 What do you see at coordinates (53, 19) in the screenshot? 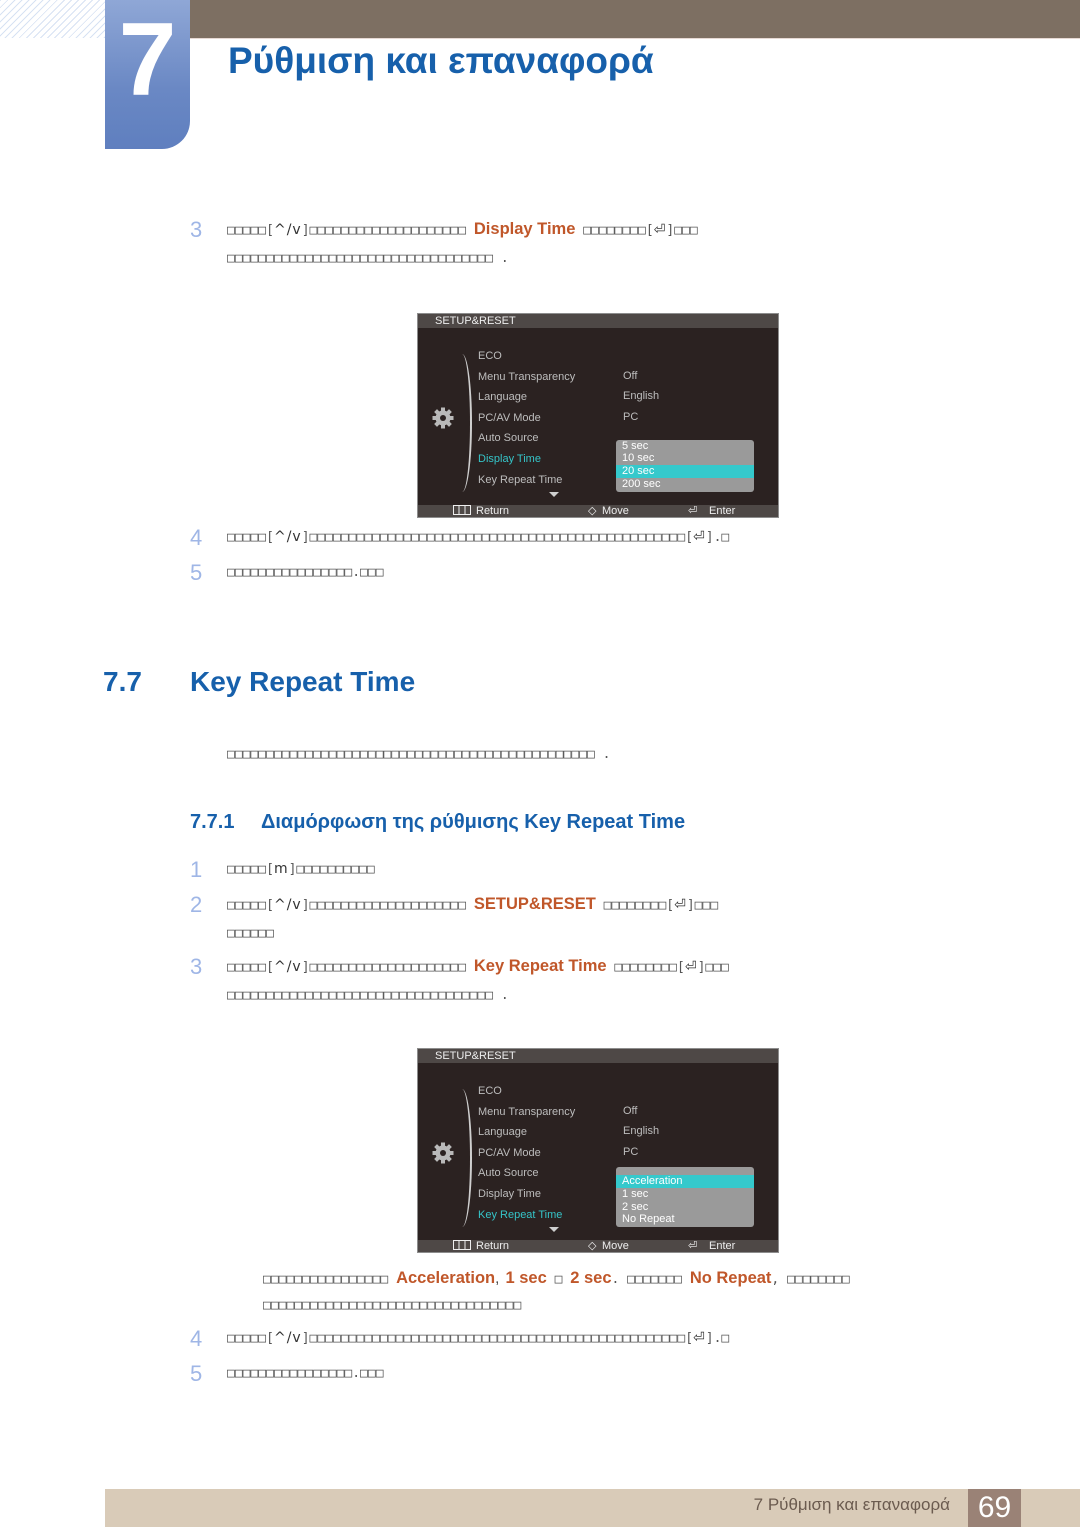
I see `header-hatch-decoration` at bounding box center [53, 19].